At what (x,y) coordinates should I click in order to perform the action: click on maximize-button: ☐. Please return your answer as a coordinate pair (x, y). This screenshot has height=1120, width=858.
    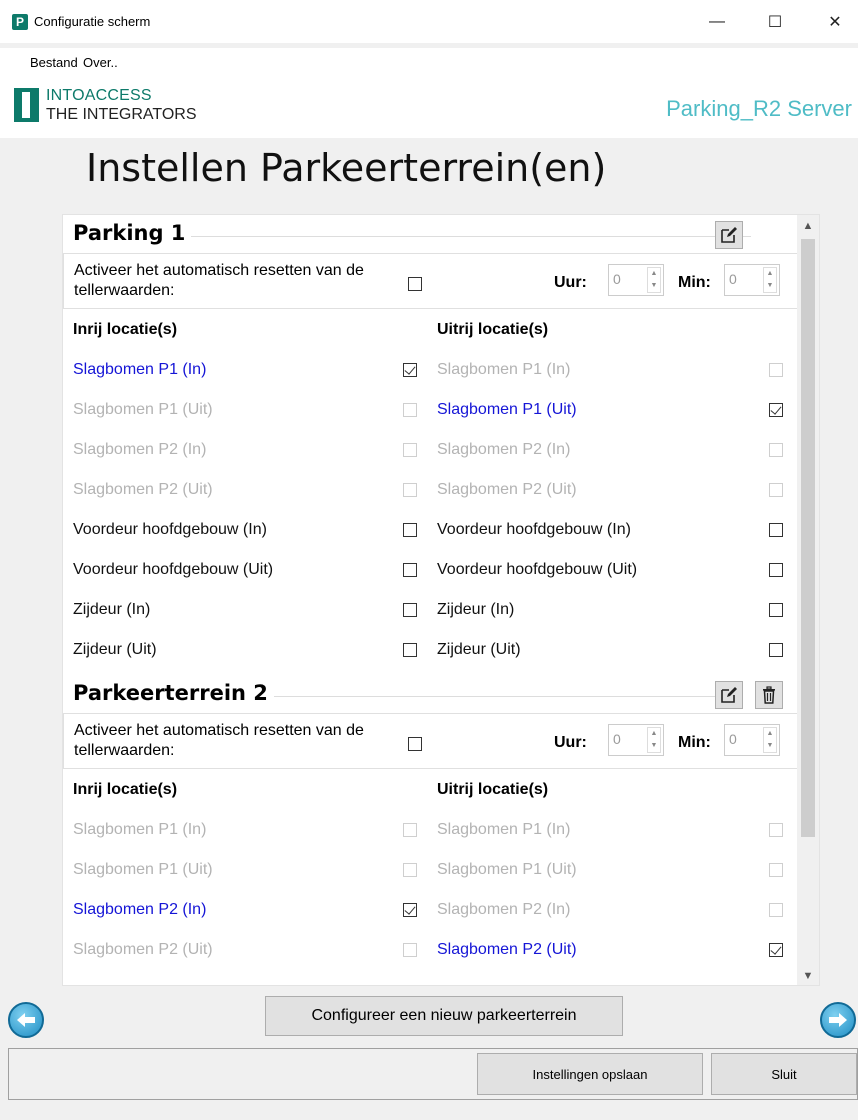
    Looking at the image, I should click on (775, 22).